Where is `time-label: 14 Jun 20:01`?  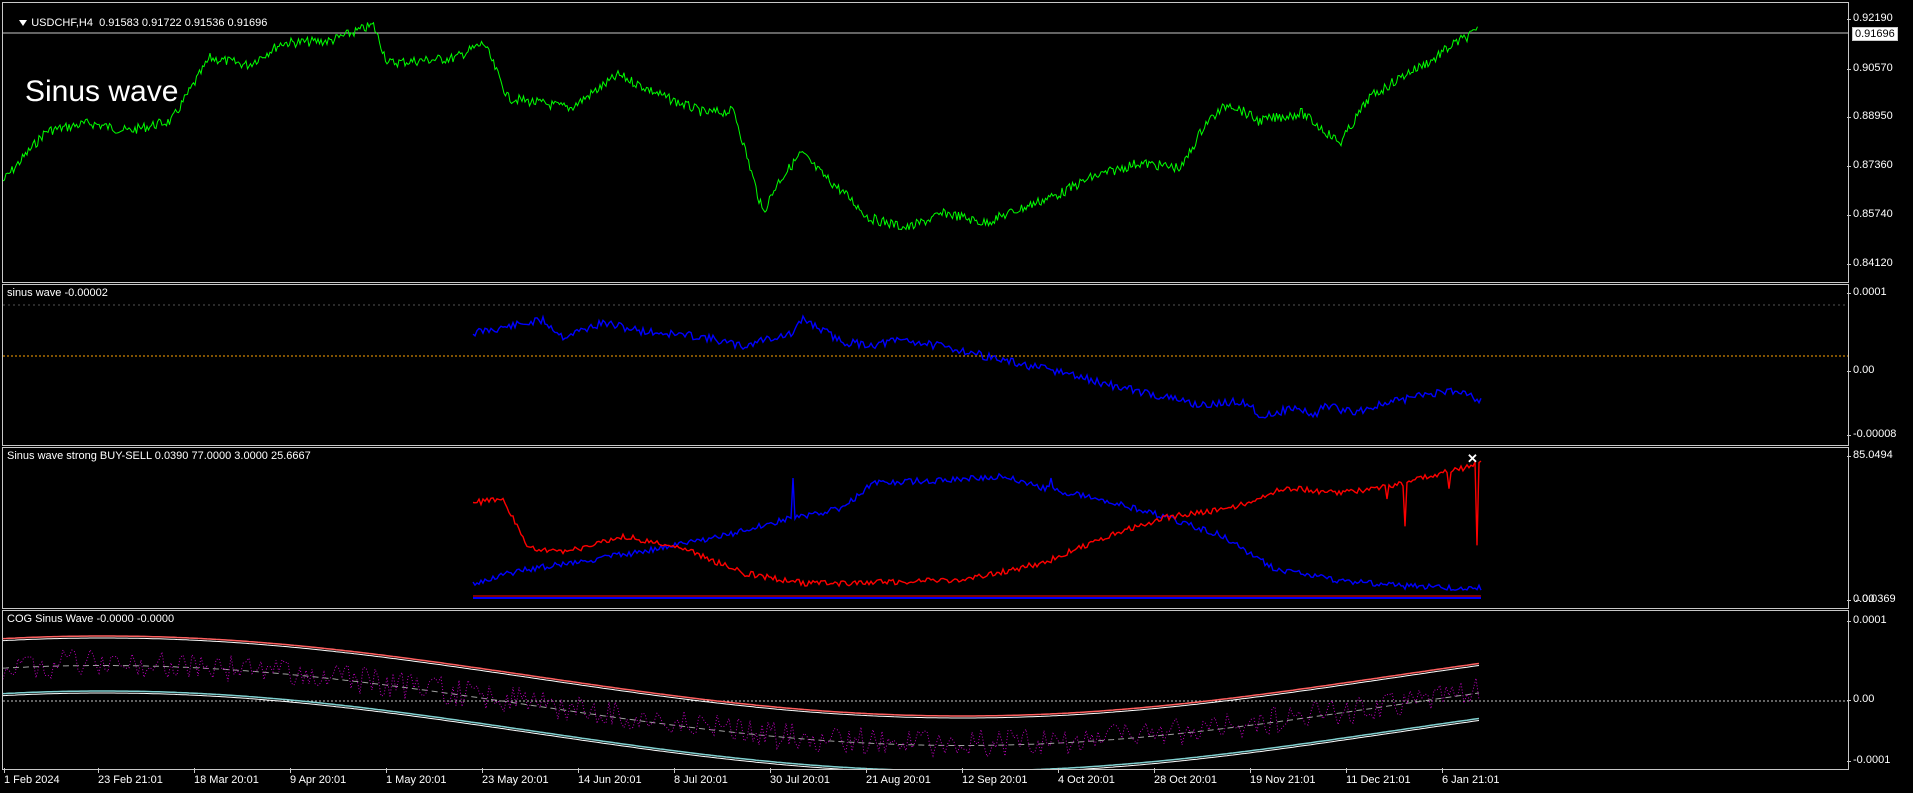 time-label: 14 Jun 20:01 is located at coordinates (610, 777).